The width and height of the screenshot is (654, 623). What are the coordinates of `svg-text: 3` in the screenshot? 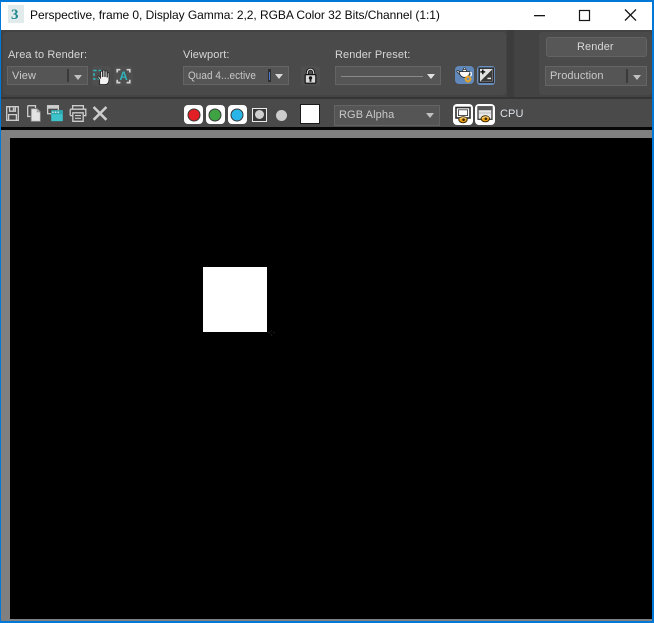 It's located at (15, 15).